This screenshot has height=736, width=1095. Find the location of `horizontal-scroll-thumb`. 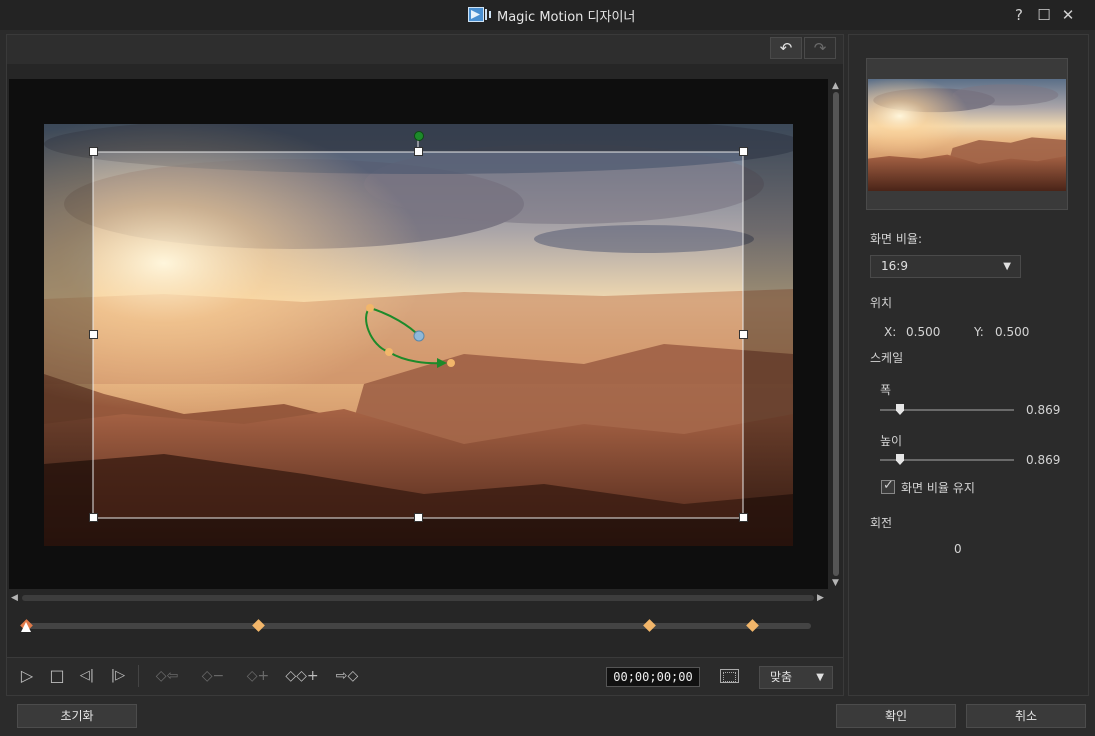

horizontal-scroll-thumb is located at coordinates (418, 598).